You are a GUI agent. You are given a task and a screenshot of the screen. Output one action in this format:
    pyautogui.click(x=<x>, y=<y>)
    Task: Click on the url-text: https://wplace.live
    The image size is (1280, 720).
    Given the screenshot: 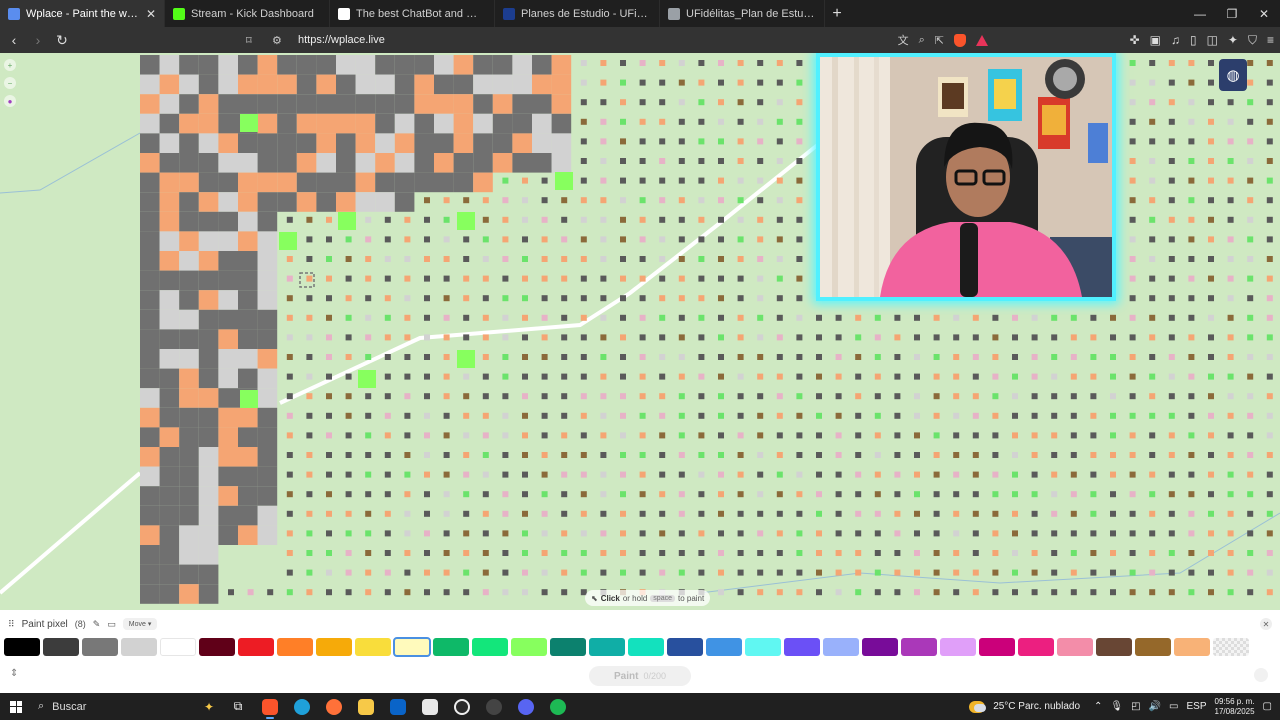 What is the action you would take?
    pyautogui.click(x=341, y=40)
    